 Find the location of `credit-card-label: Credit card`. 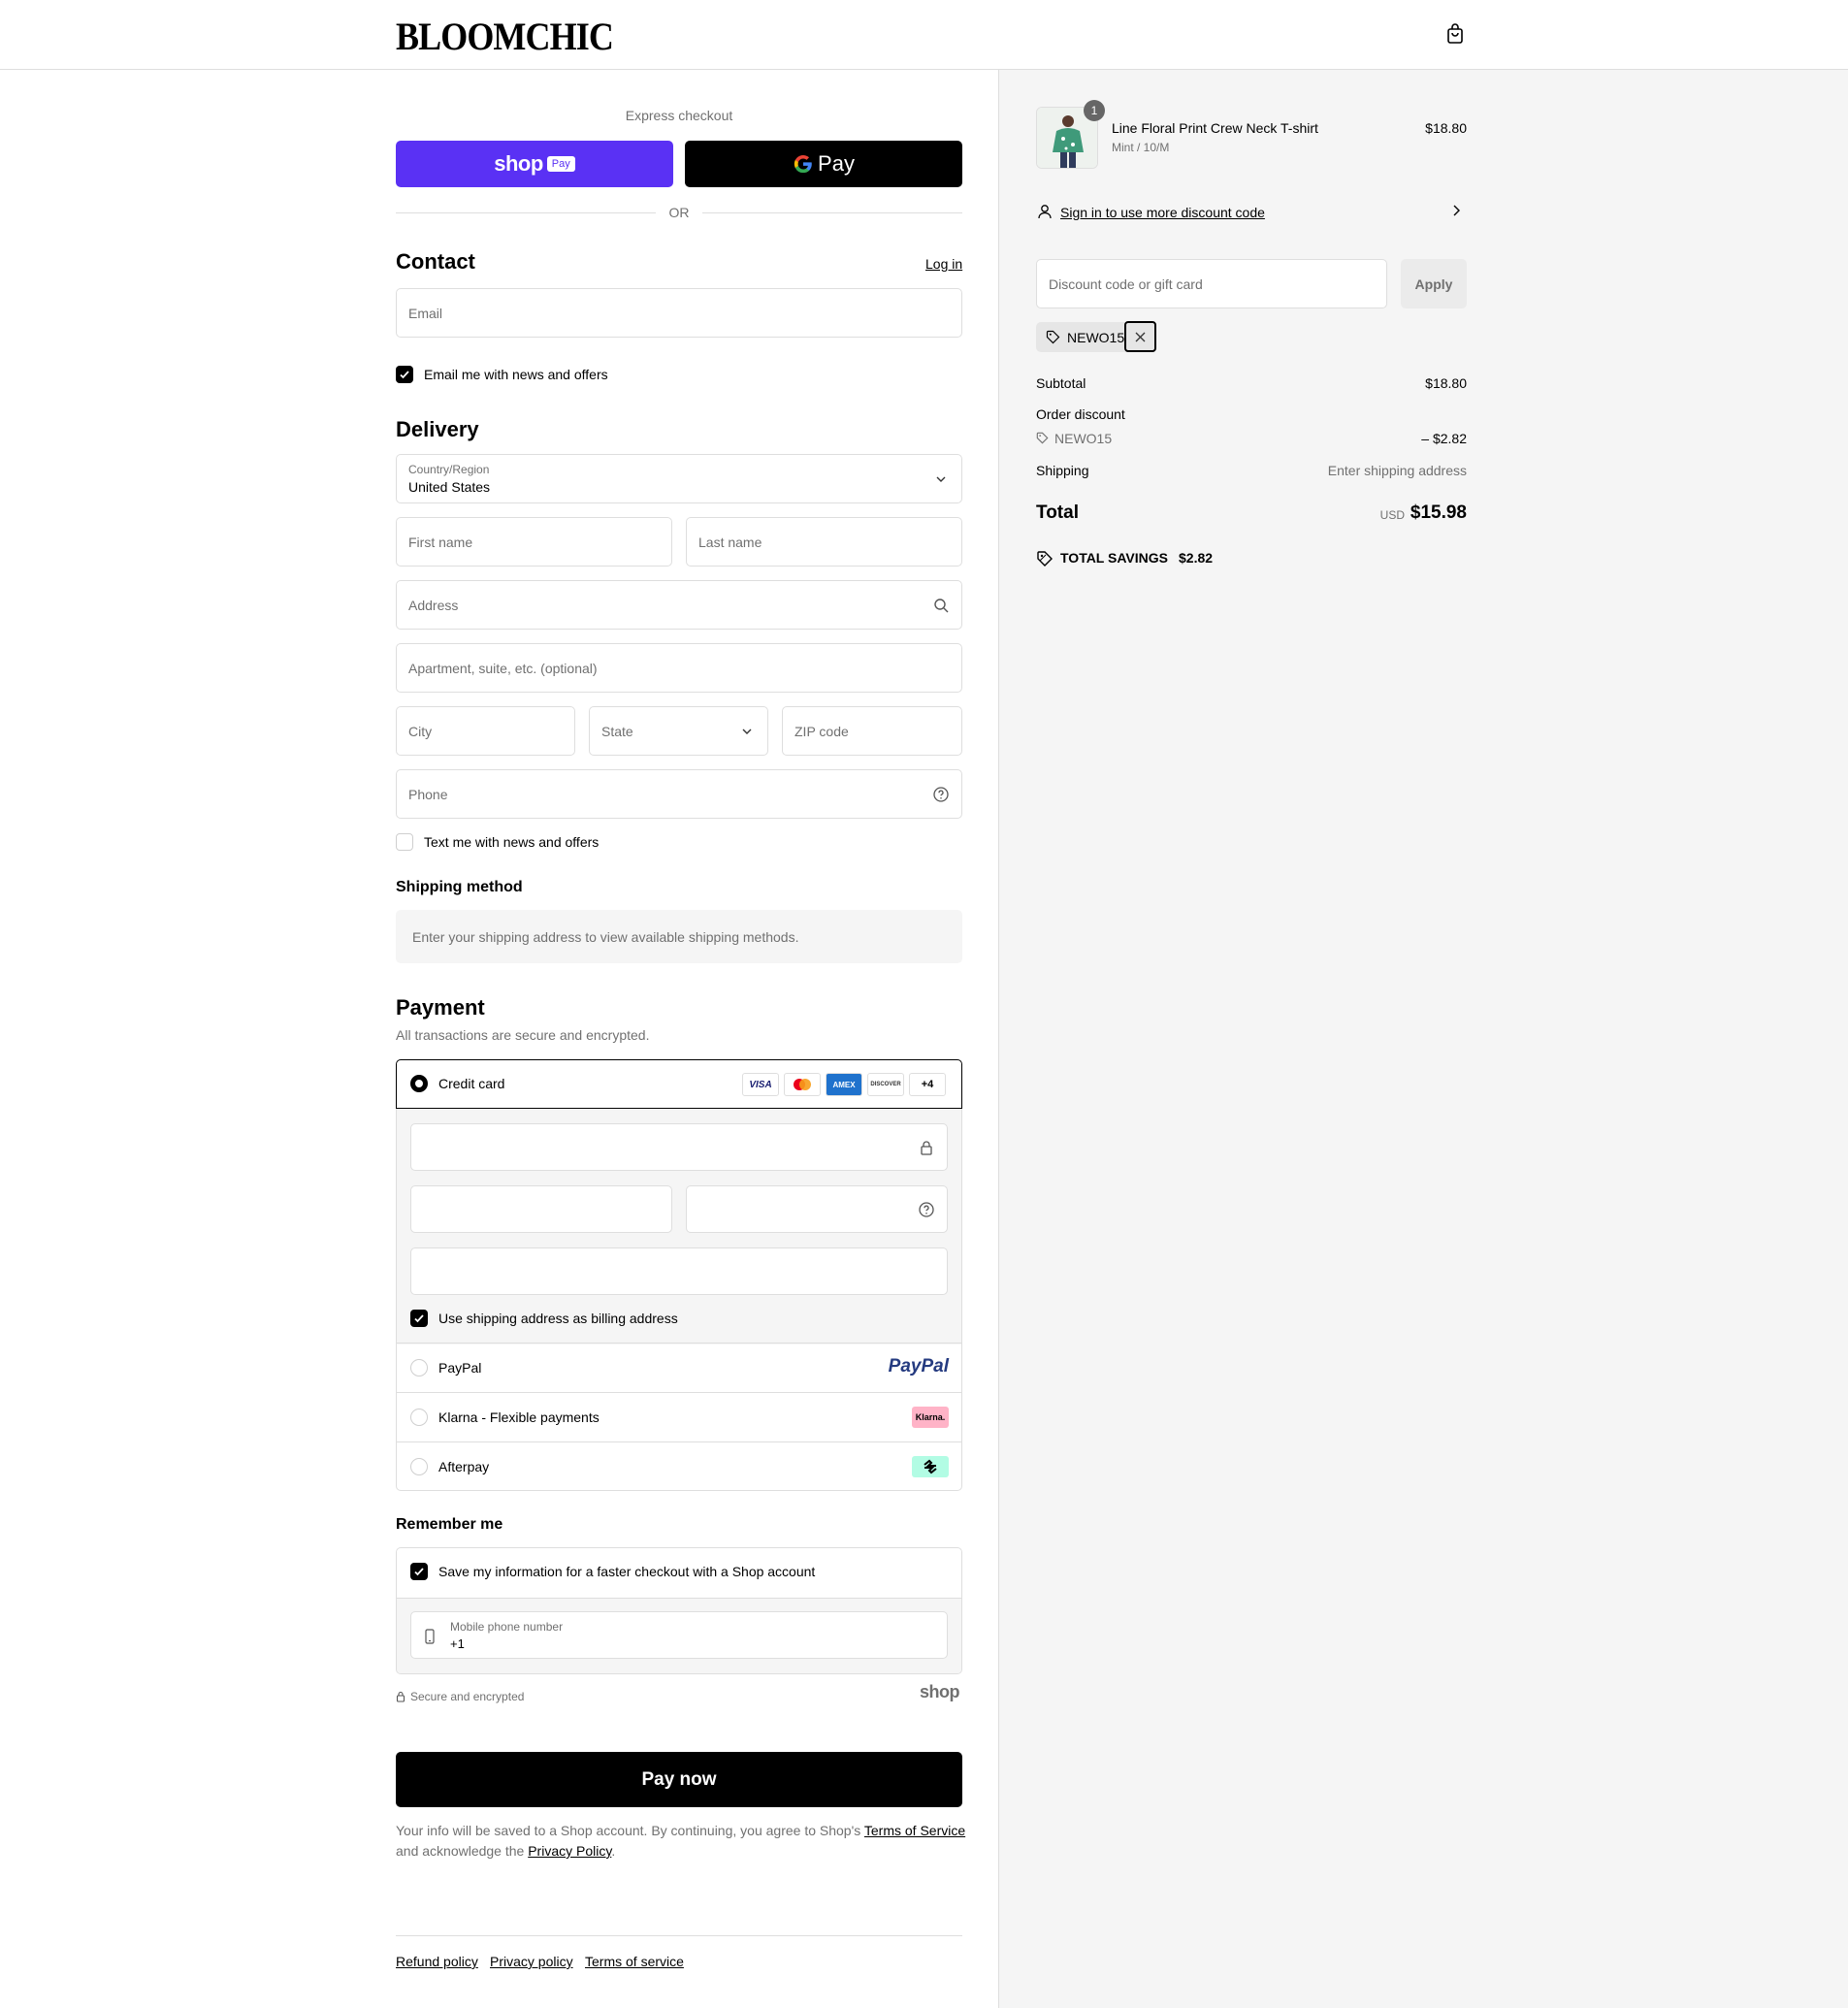

credit-card-label: Credit card is located at coordinates (471, 1083).